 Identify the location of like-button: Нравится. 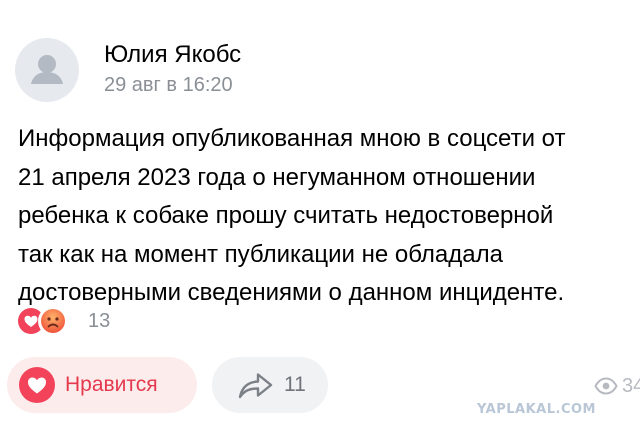
(102, 385).